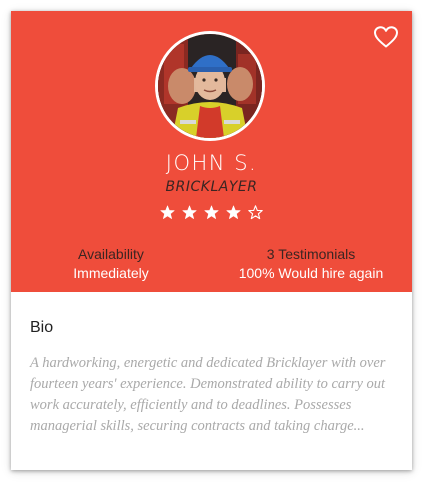 This screenshot has width=426, height=486. What do you see at coordinates (255, 212) in the screenshot?
I see `star-outline-icon` at bounding box center [255, 212].